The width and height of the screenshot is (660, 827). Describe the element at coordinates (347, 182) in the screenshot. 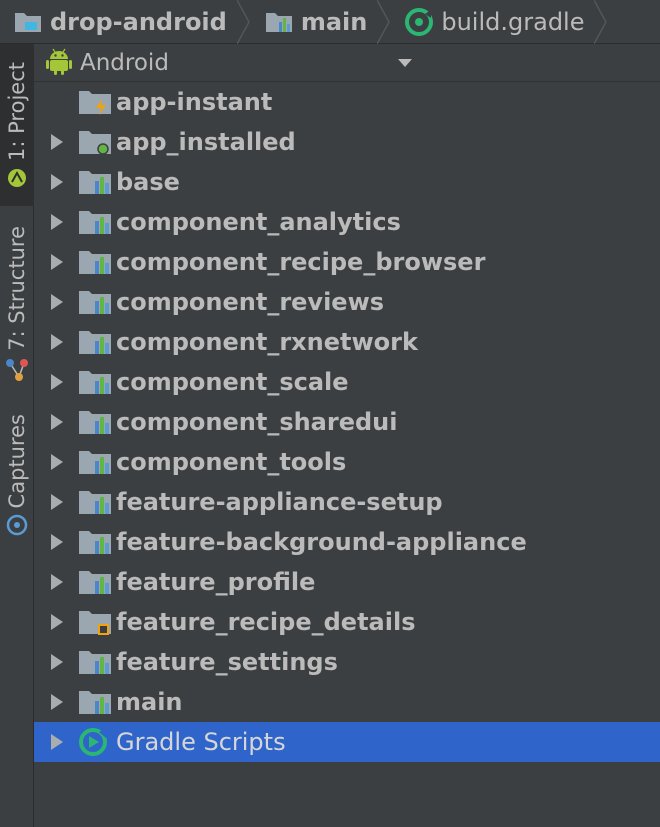

I see `tree-row-base: base` at that location.